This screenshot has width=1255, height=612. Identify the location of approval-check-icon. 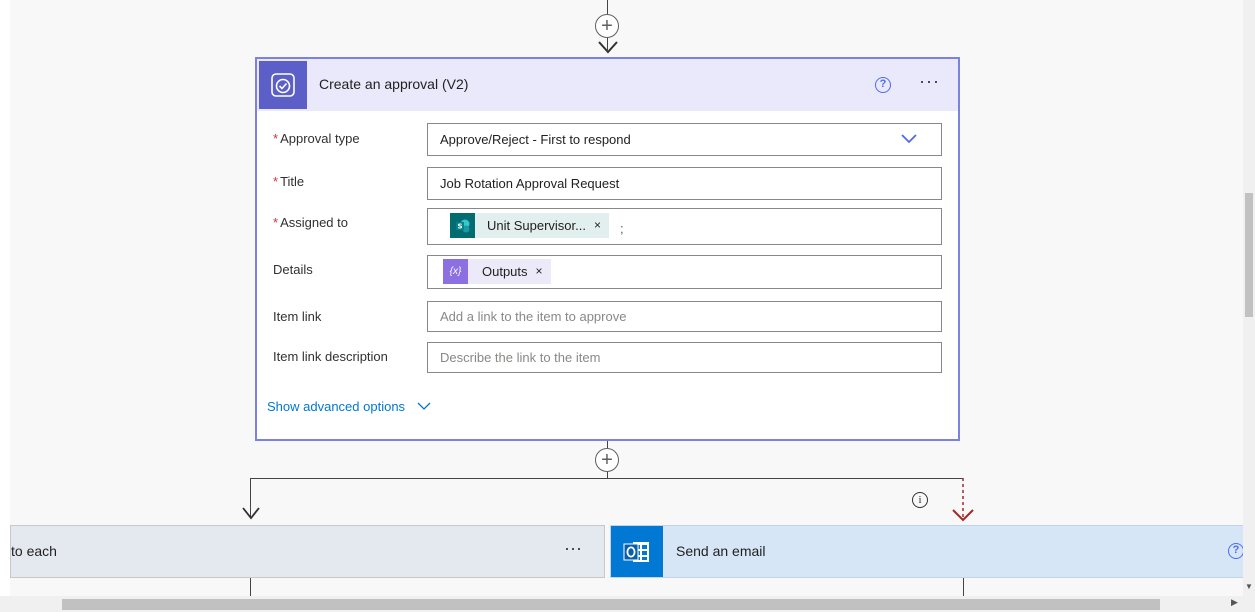
(283, 85).